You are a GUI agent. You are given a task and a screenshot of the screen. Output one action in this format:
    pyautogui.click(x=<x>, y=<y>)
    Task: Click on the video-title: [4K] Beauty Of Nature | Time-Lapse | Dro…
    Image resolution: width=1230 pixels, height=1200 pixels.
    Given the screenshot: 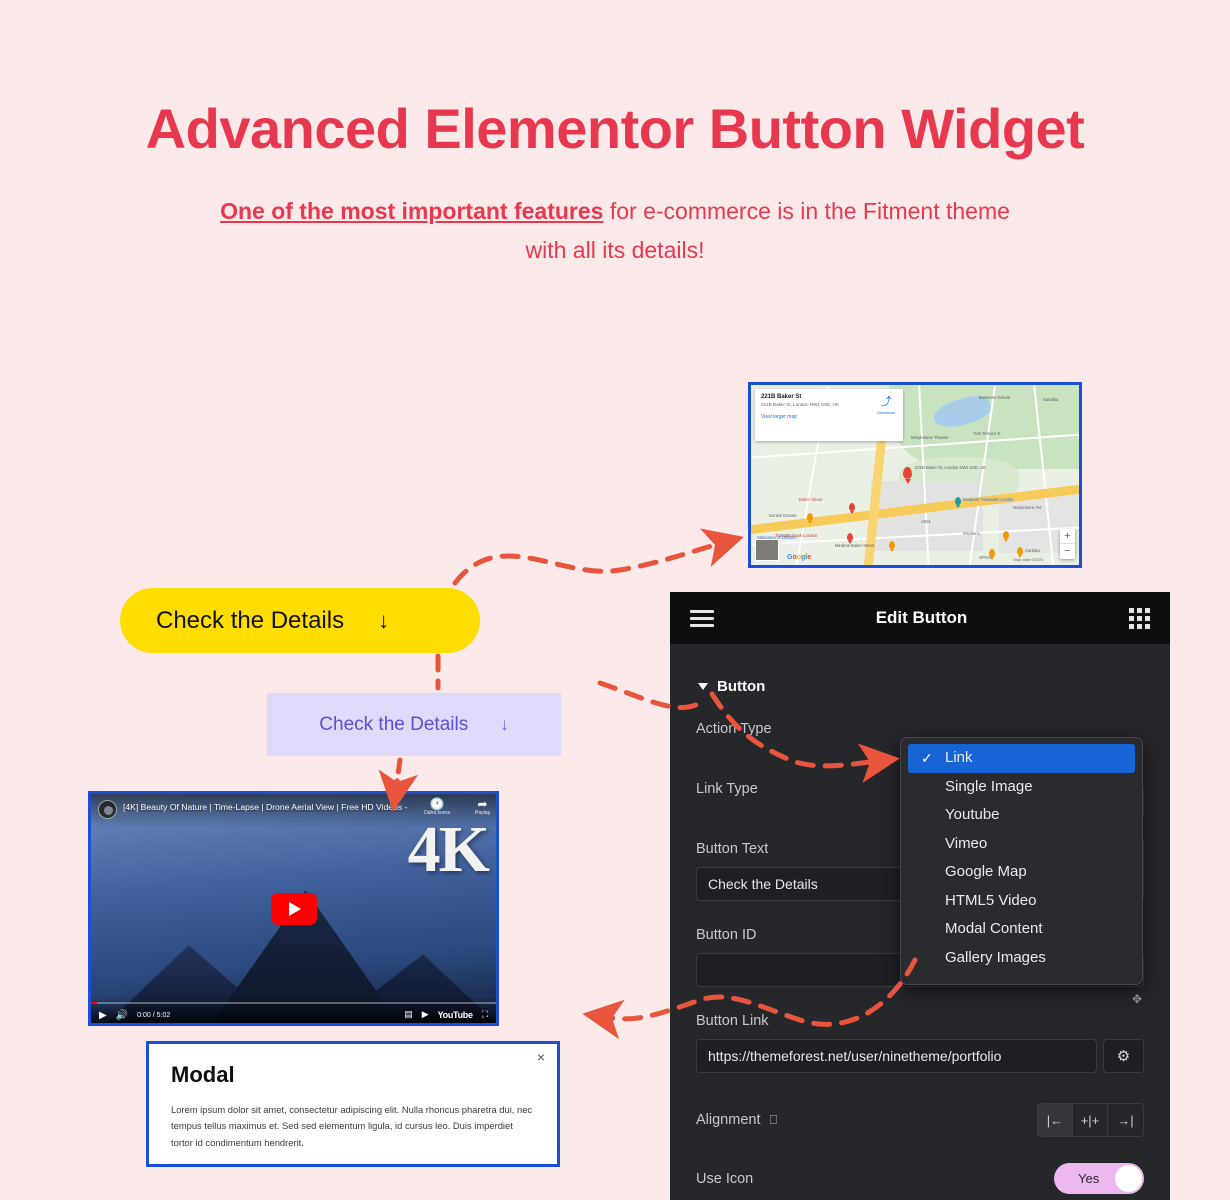 What is the action you would take?
    pyautogui.click(x=266, y=807)
    